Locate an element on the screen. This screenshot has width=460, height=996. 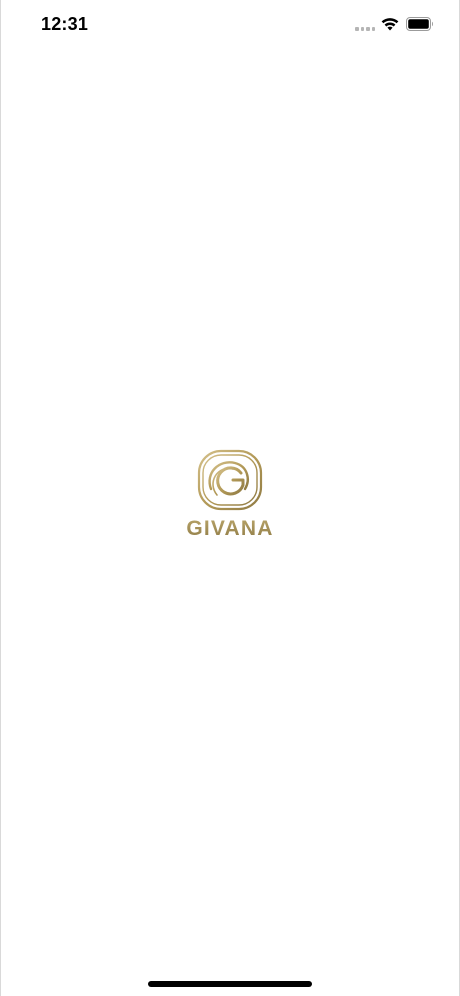
wifi-icon is located at coordinates (390, 24).